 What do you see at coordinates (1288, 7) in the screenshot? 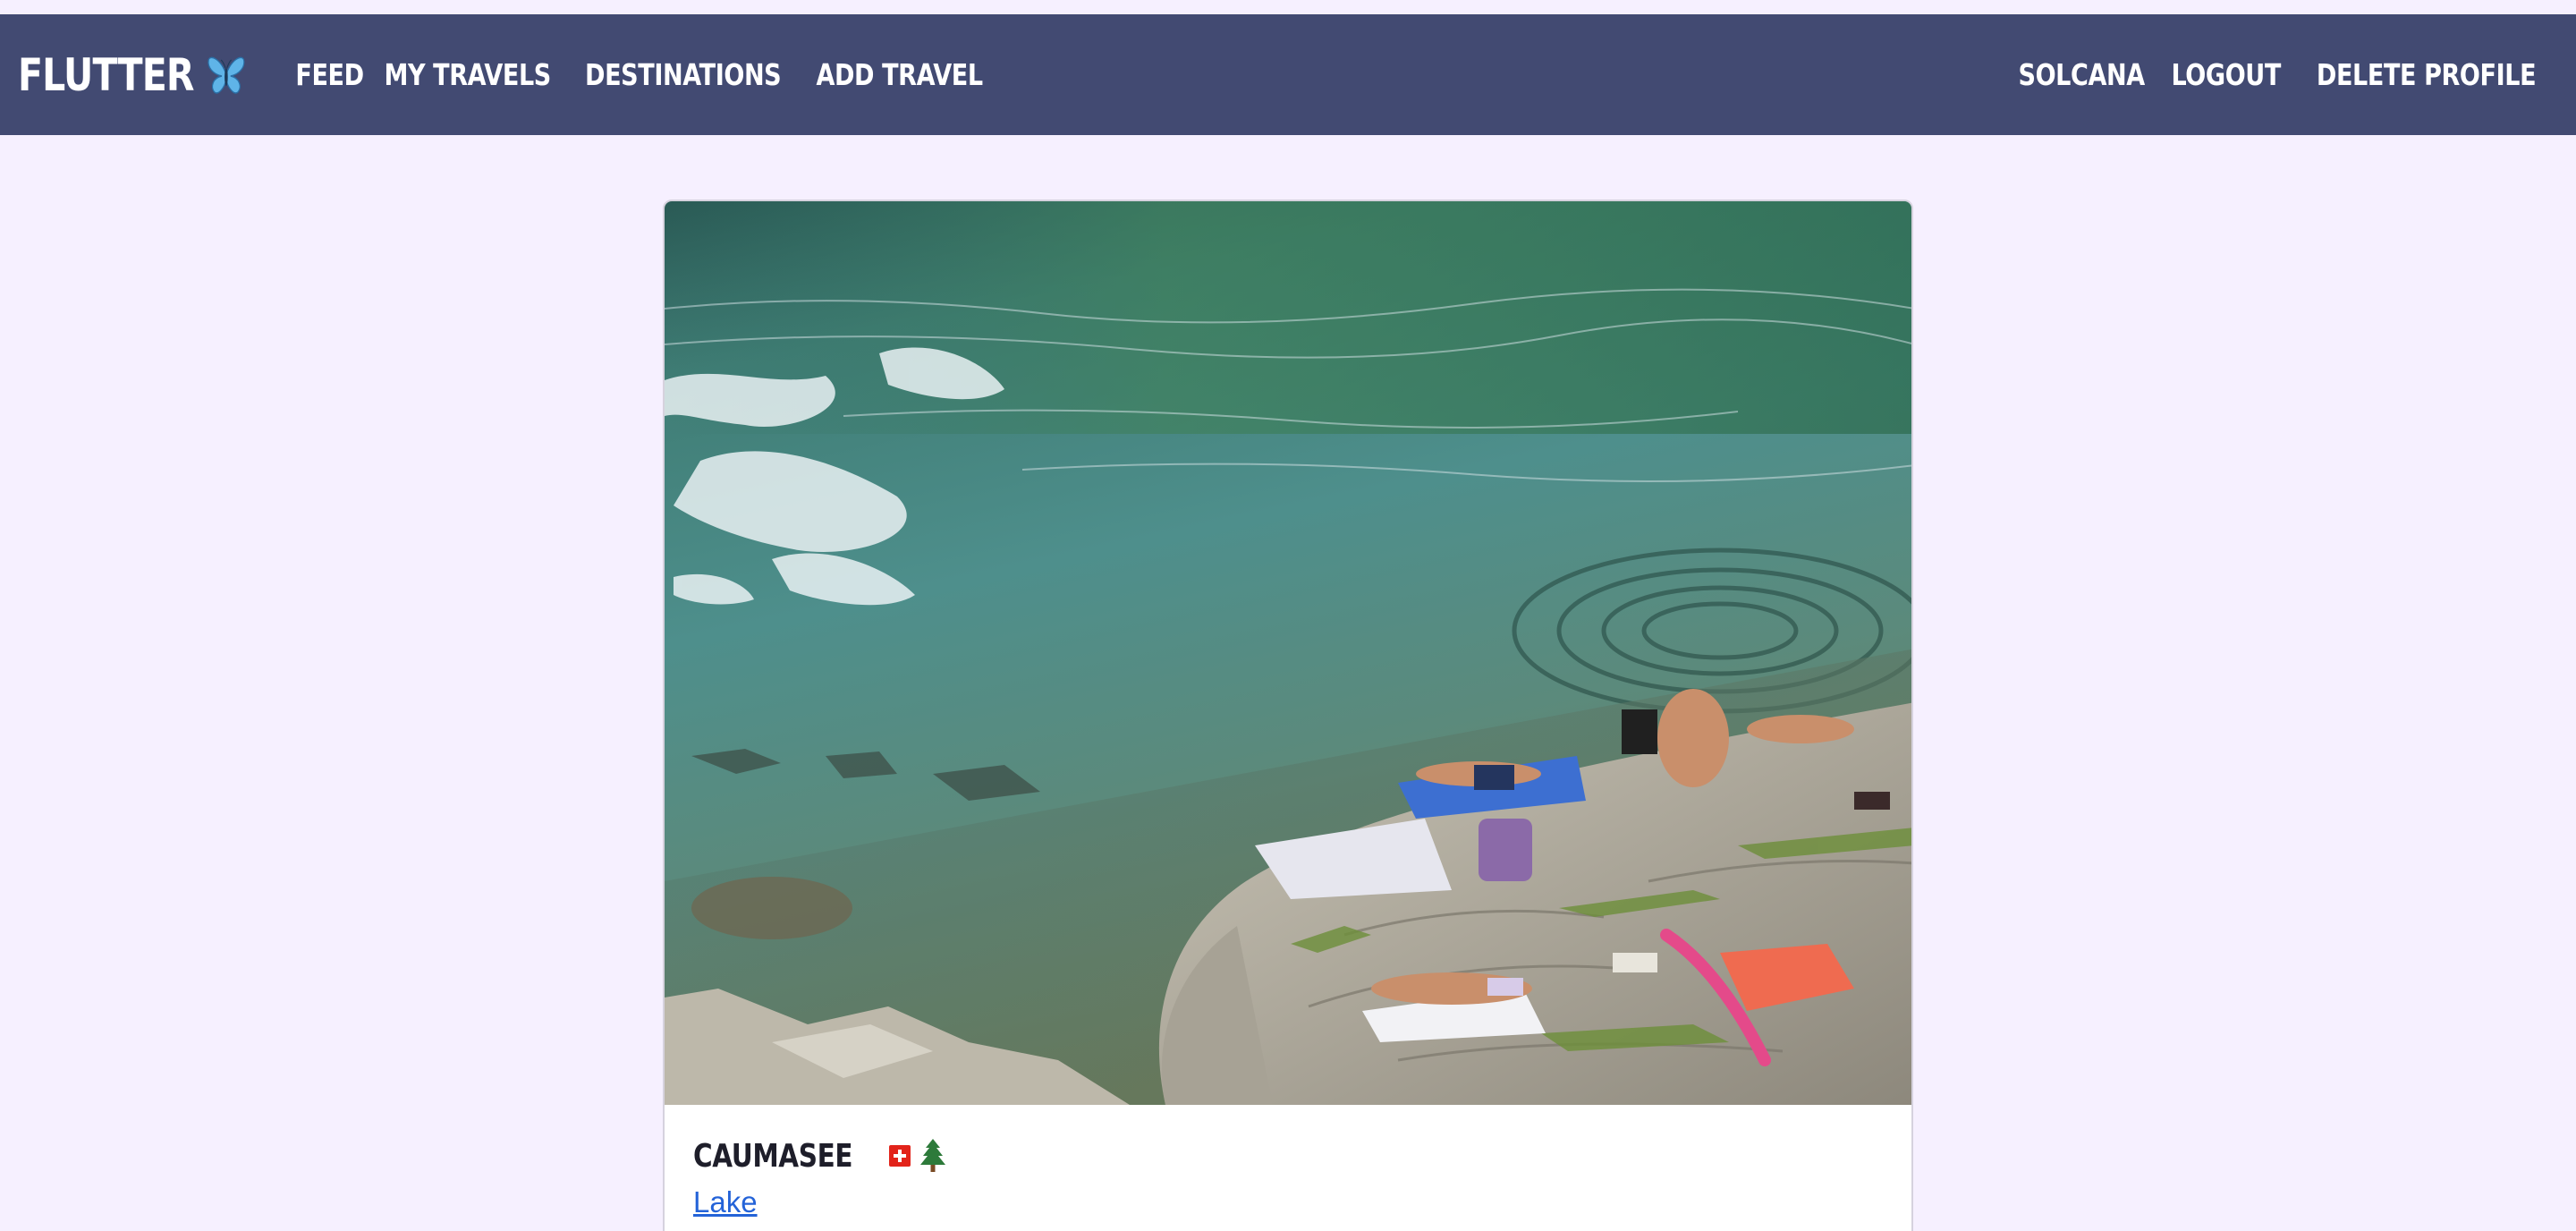
I see `top-strip` at bounding box center [1288, 7].